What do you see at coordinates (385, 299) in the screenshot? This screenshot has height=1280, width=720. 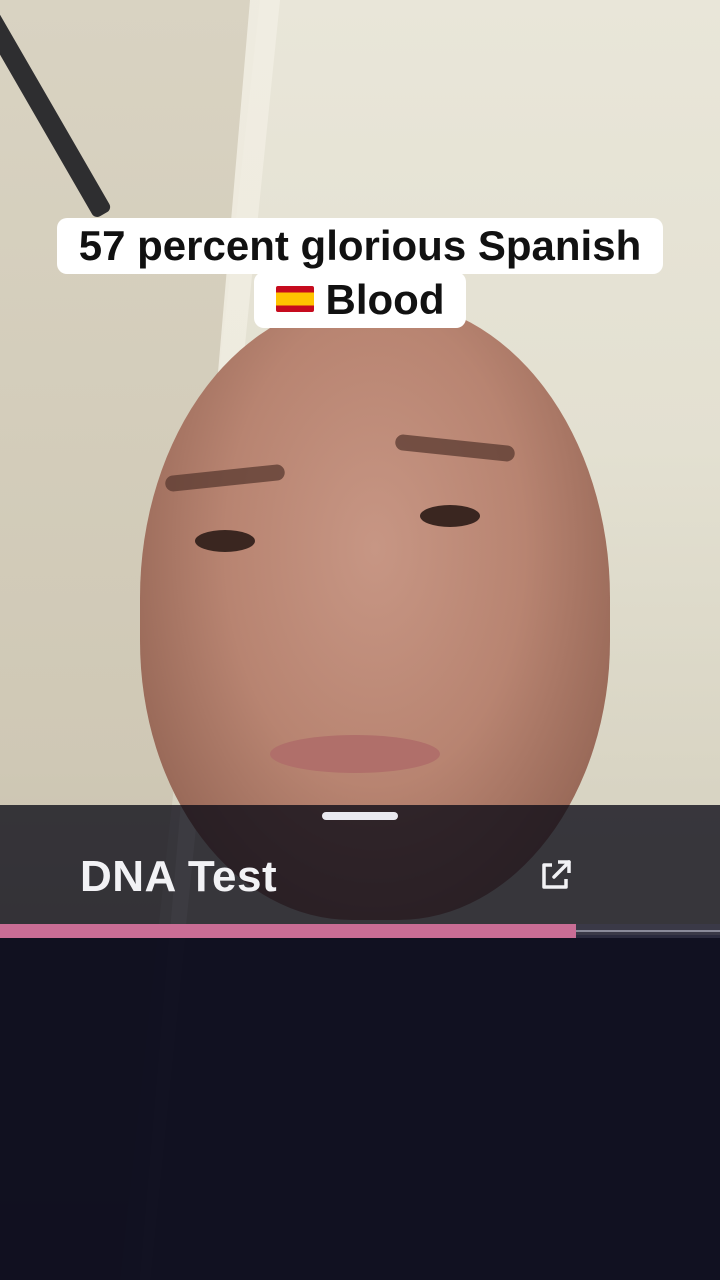 I see `caption-line-2-text: Blood` at bounding box center [385, 299].